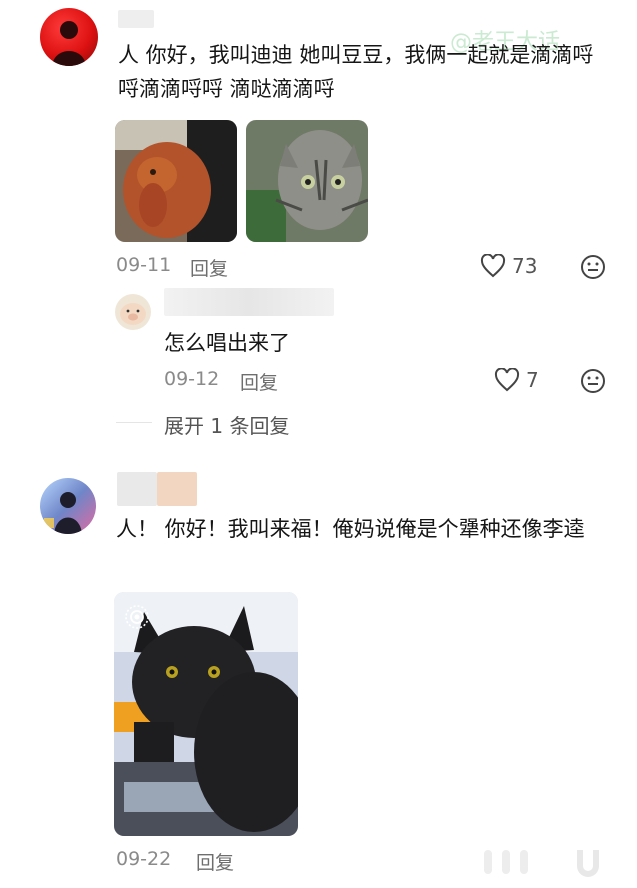  I want to click on sub-reply-reply-button: 回复, so click(259, 381).